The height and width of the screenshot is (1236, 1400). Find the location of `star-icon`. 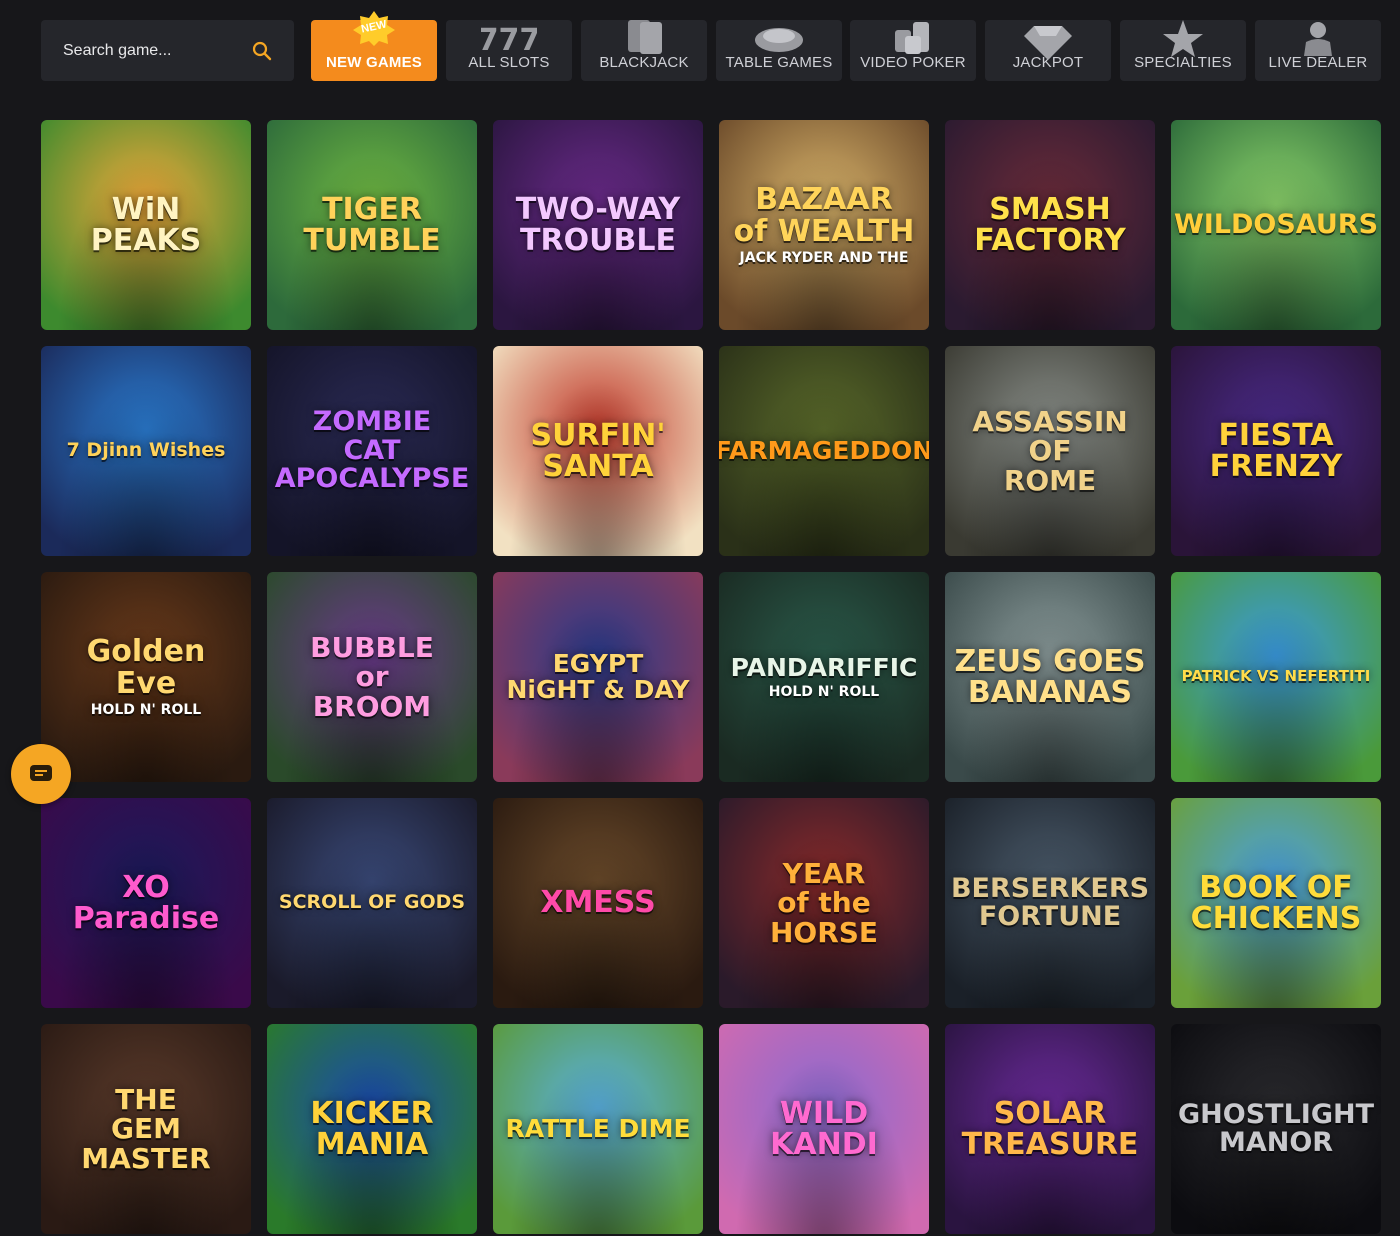

star-icon is located at coordinates (1183, 38).